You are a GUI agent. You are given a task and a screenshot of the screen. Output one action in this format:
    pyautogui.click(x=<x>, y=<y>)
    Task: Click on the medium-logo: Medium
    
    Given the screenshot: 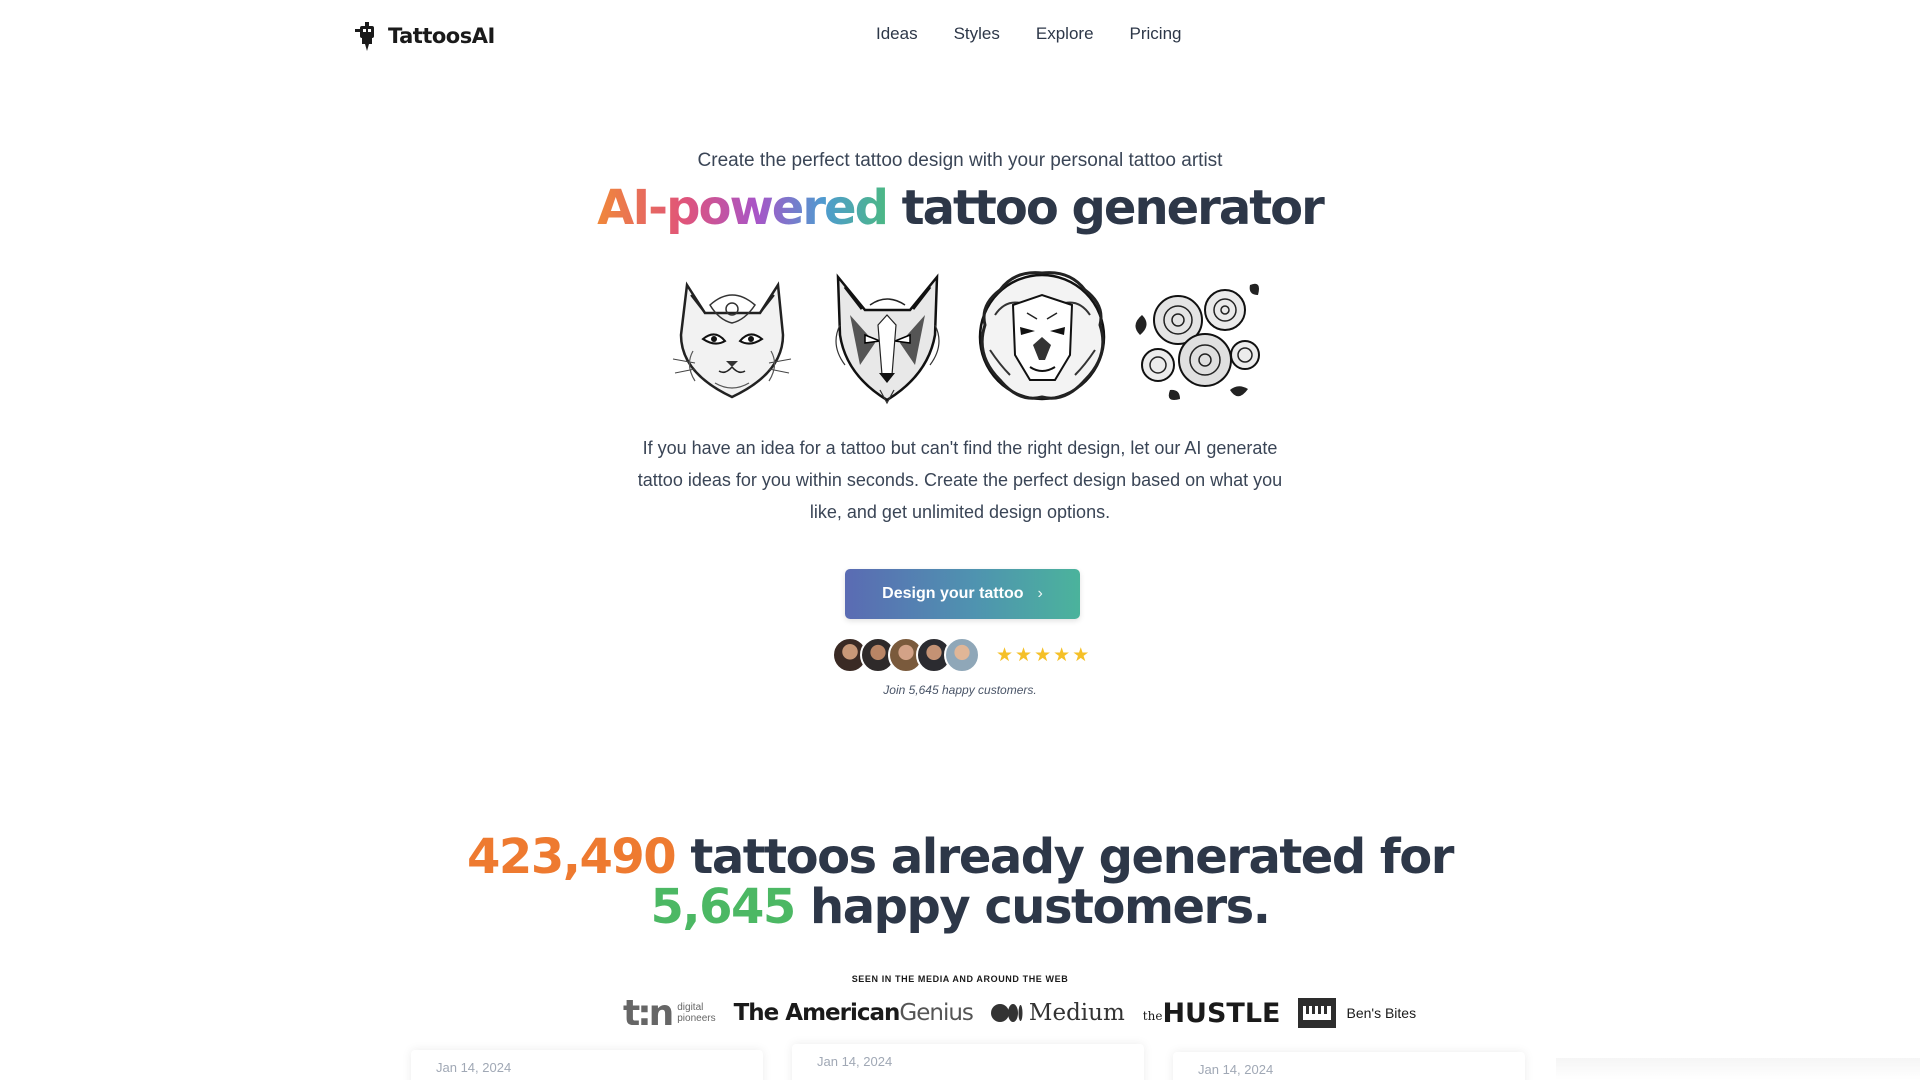 What is the action you would take?
    pyautogui.click(x=1057, y=1013)
    